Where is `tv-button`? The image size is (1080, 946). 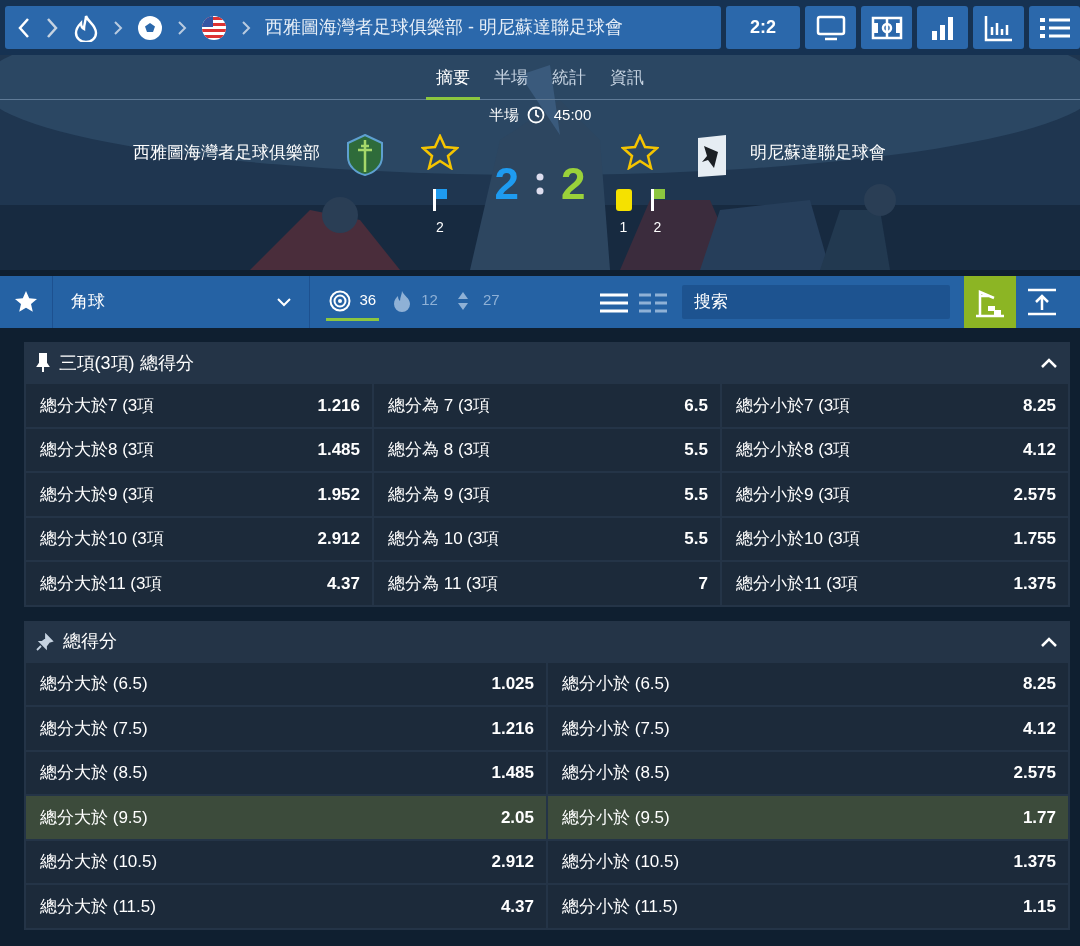
tv-button is located at coordinates (830, 27).